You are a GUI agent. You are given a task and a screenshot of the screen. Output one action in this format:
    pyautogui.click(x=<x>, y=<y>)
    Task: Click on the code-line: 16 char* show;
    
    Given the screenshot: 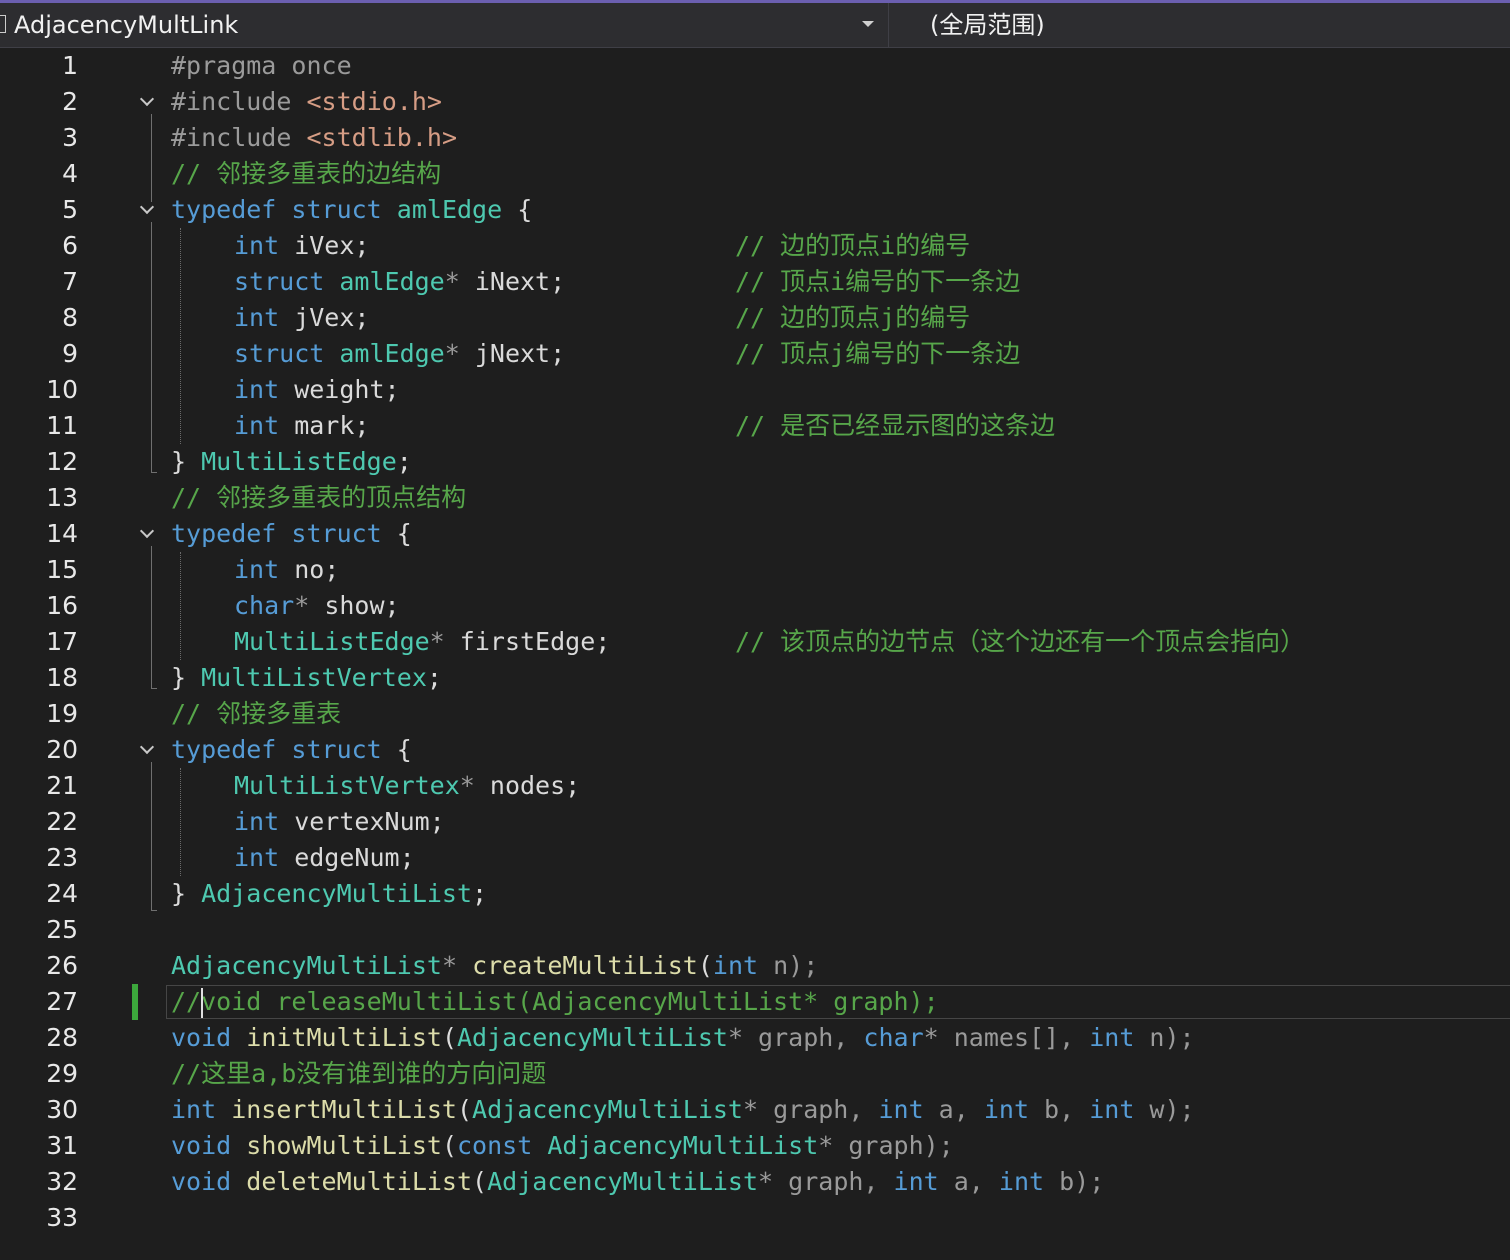 What is the action you would take?
    pyautogui.click(x=755, y=606)
    